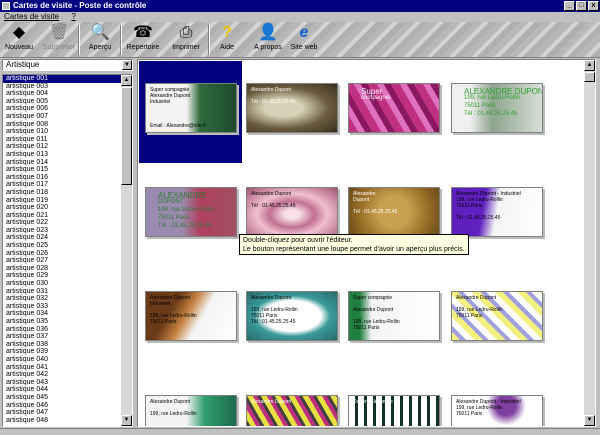 The width and height of the screenshot is (600, 435). What do you see at coordinates (589, 420) in the screenshot?
I see `gallery-scroll-down-button: ▼` at bounding box center [589, 420].